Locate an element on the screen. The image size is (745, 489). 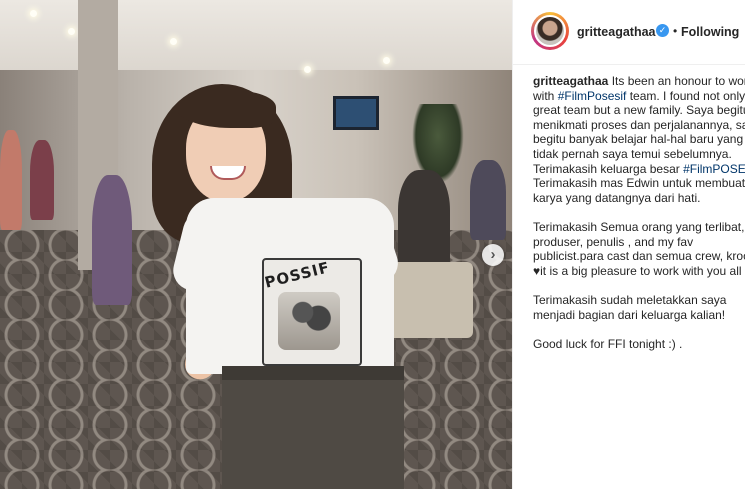
caption-text: Its been an honour to wor is located at coordinates (676, 81).